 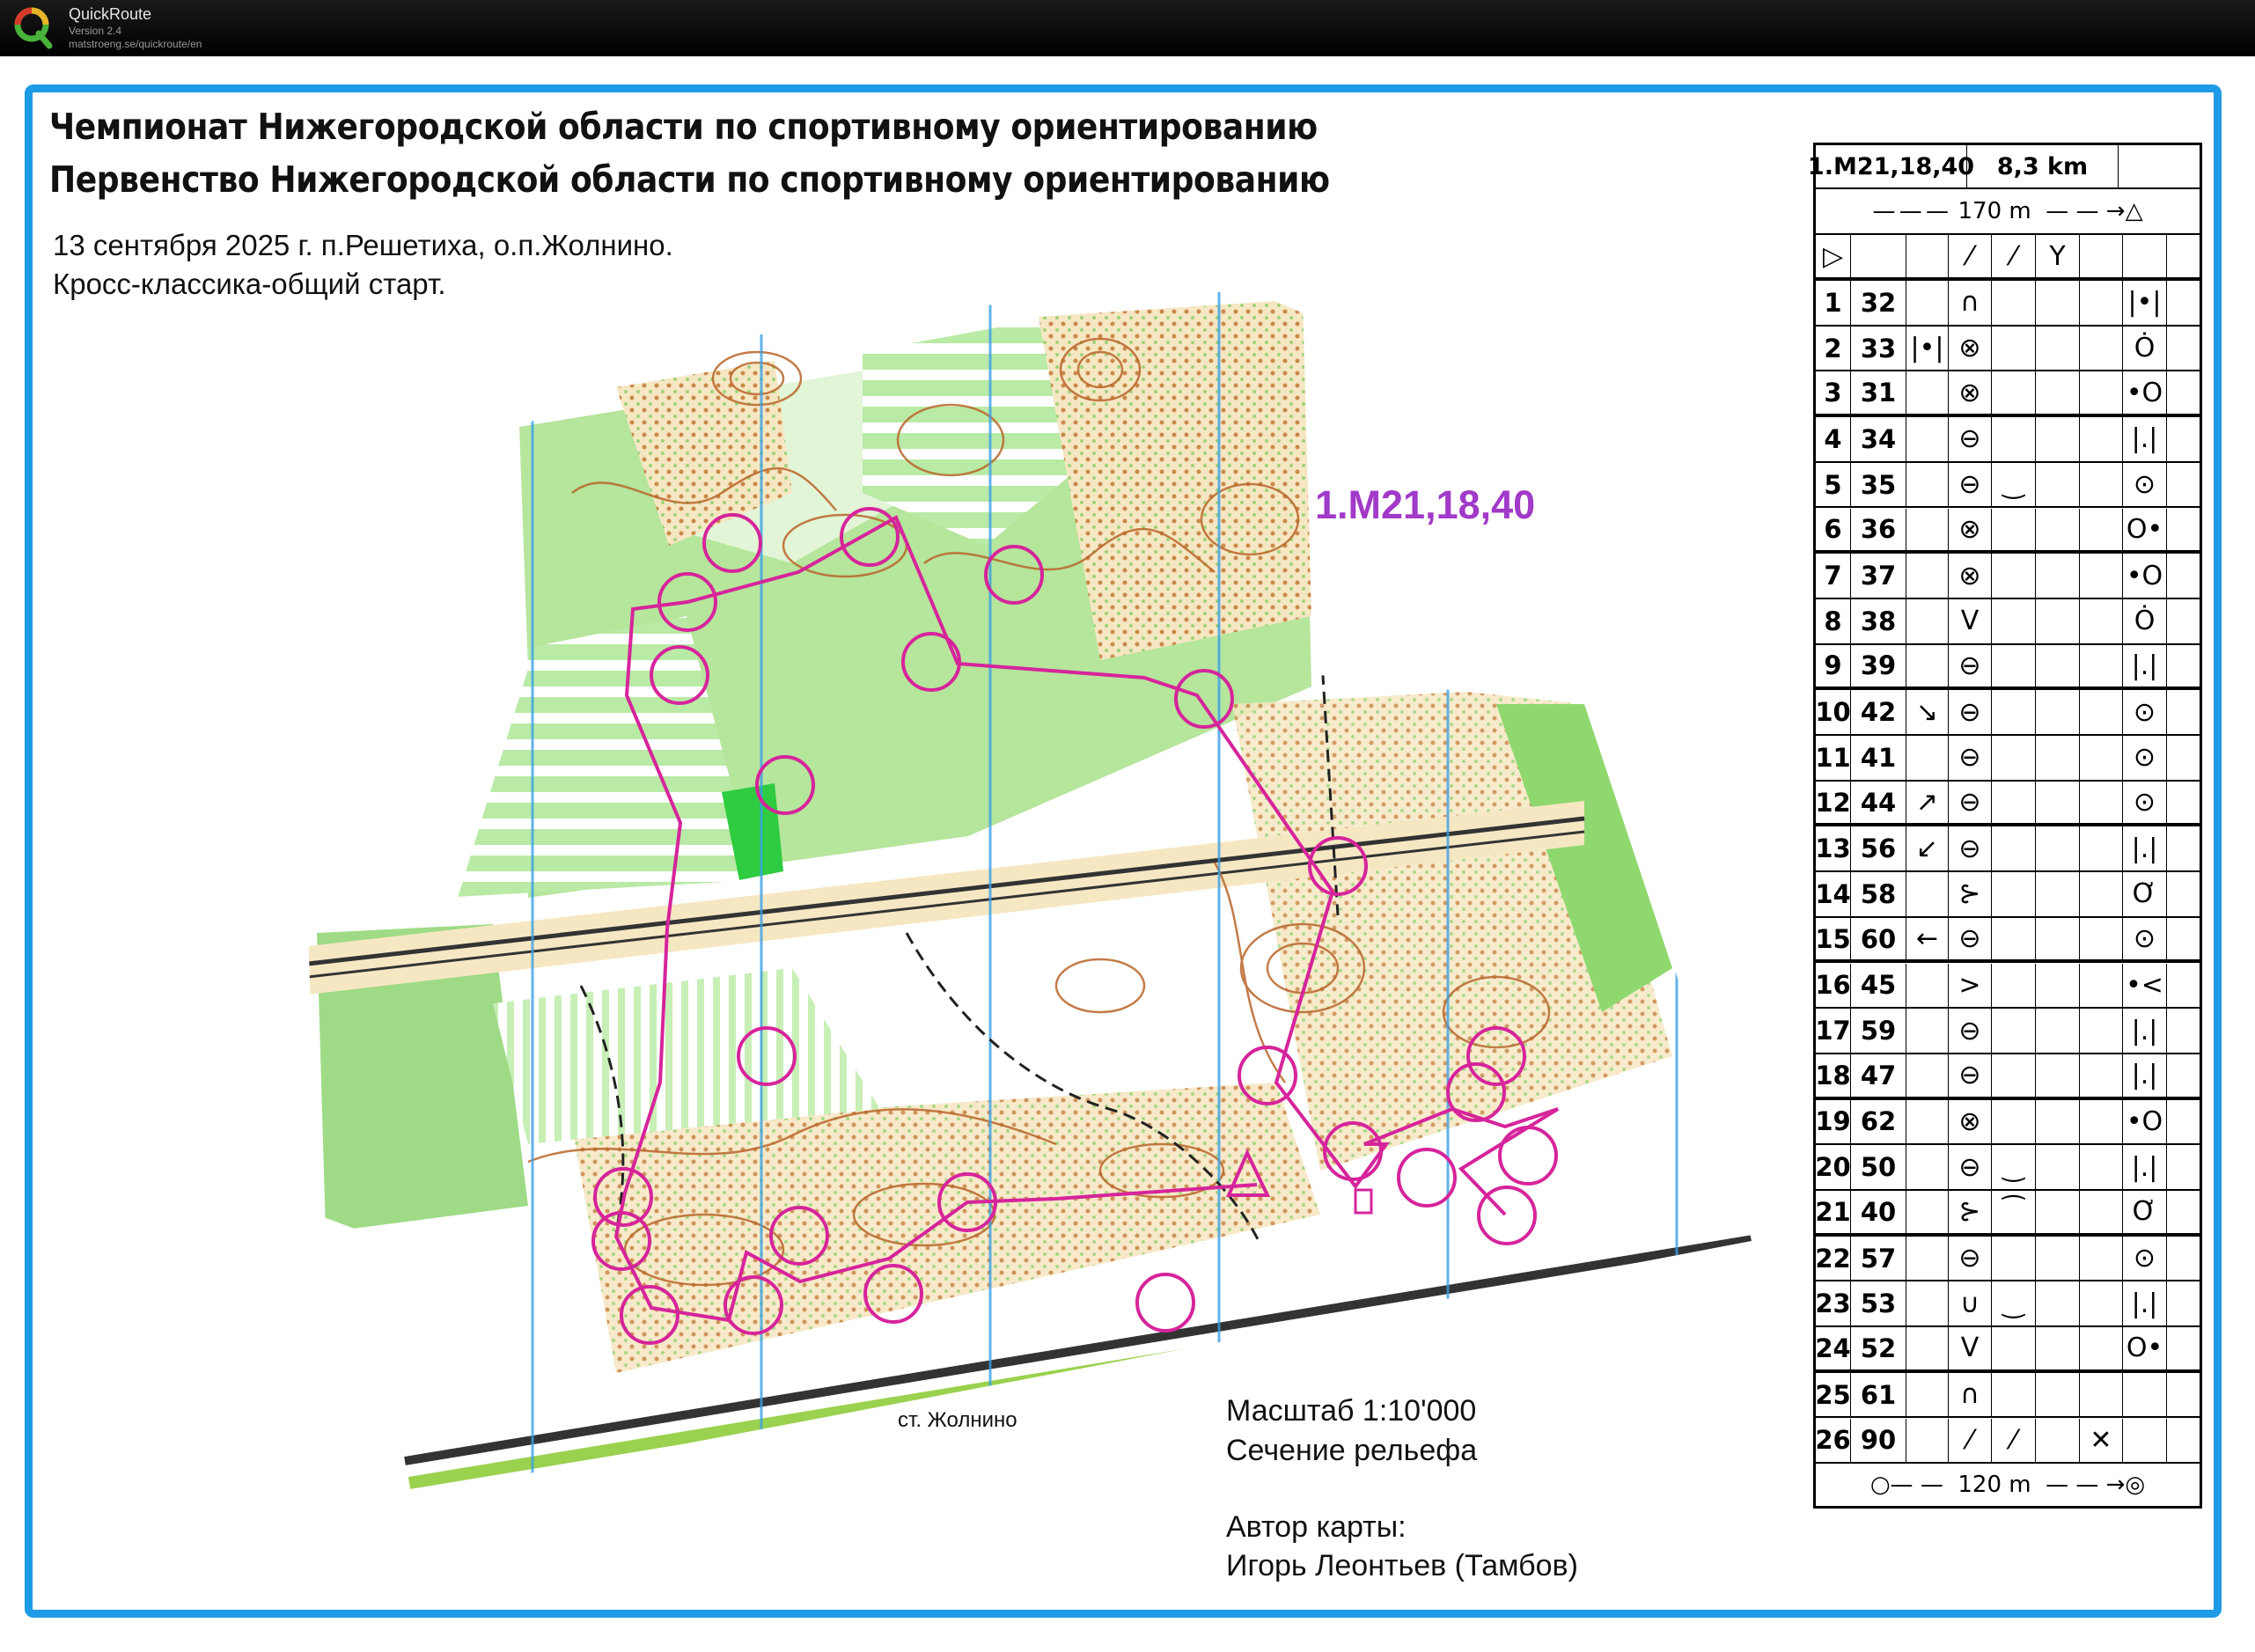 What do you see at coordinates (1971, 894) in the screenshot?
I see `control-symbol: ⊱` at bounding box center [1971, 894].